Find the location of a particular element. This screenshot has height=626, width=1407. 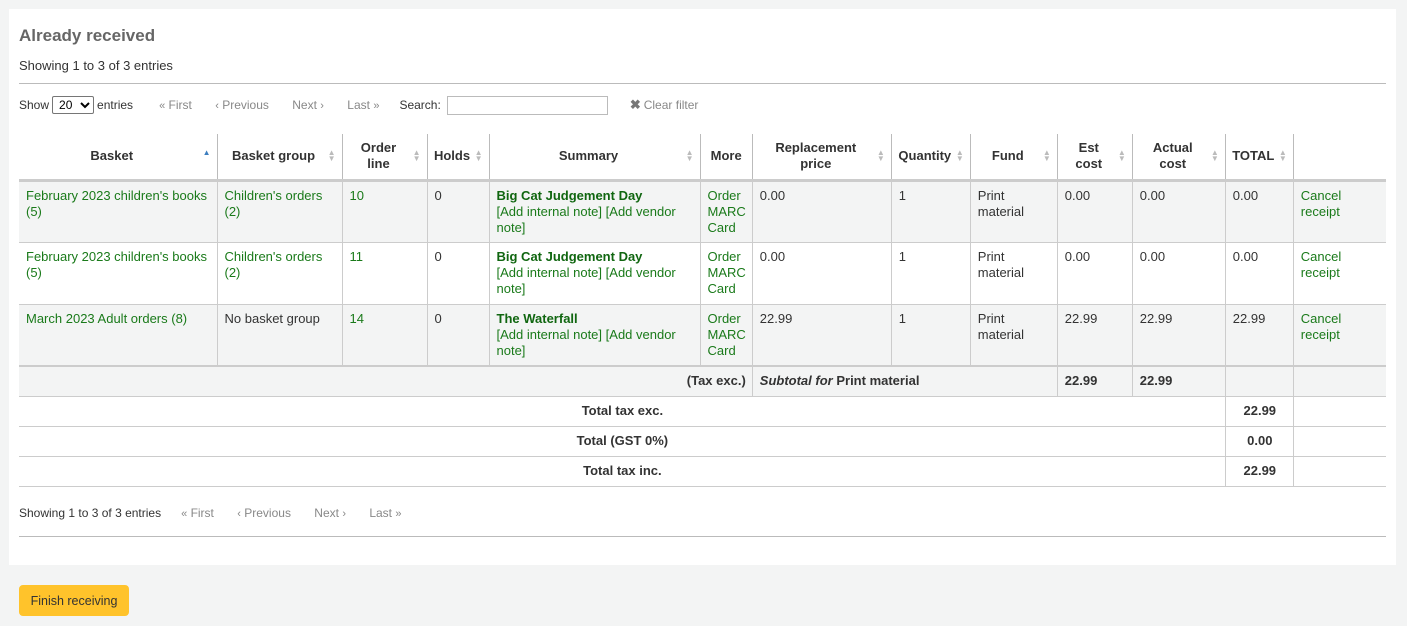

replacement-price-cell: 22.99 is located at coordinates (822, 335).